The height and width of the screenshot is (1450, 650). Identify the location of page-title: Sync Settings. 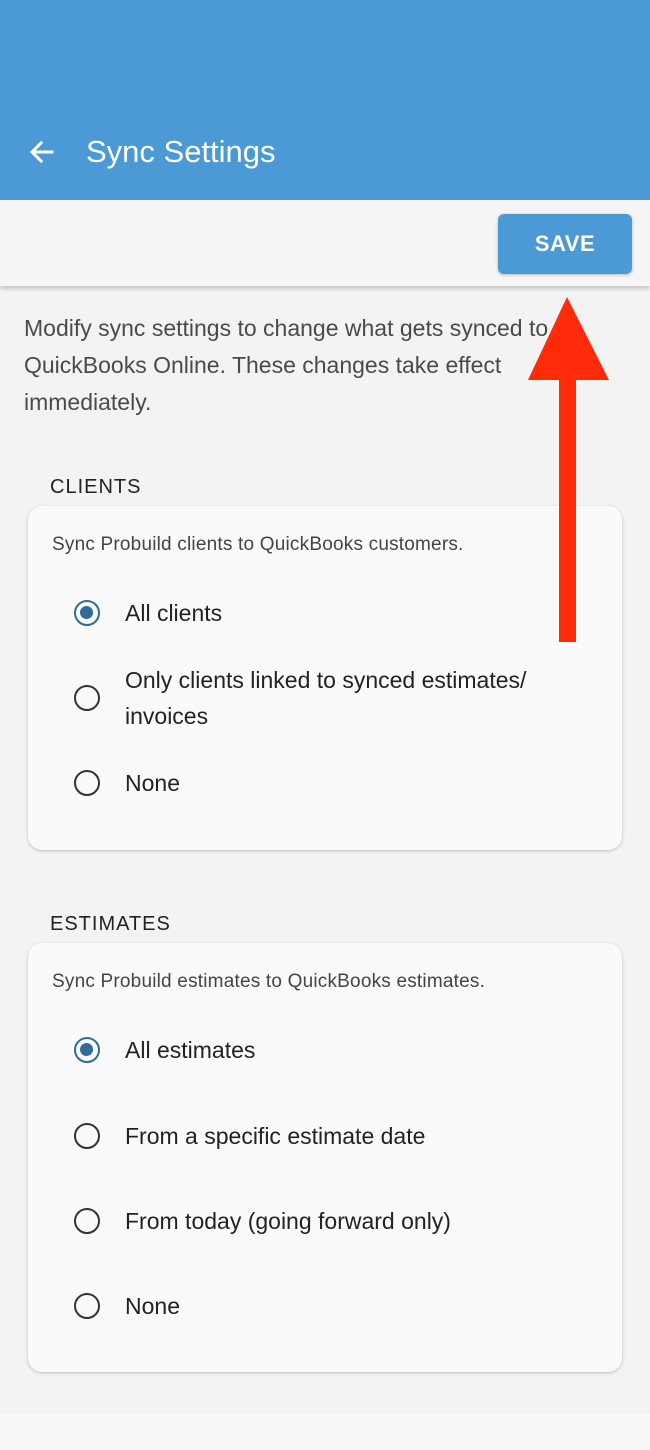
(181, 151).